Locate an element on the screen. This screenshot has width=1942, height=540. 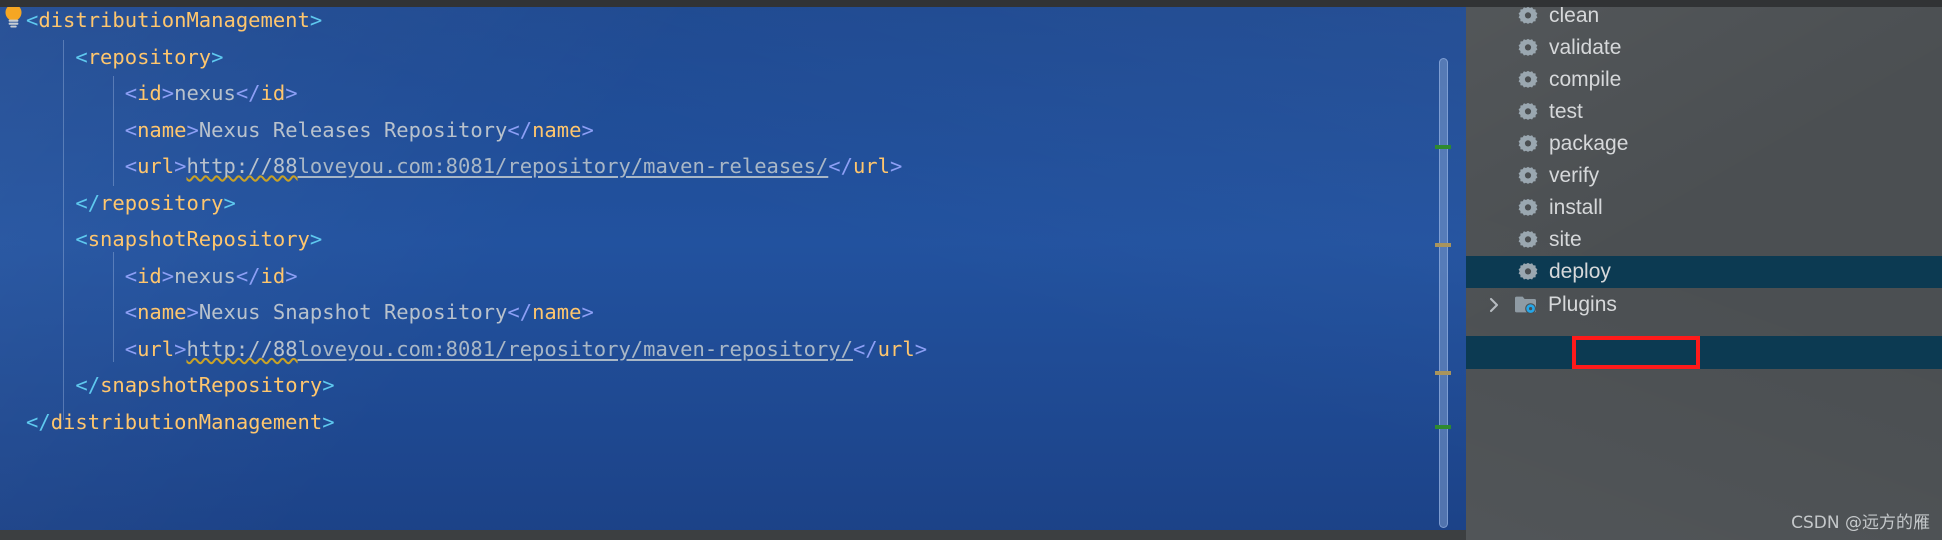
deploy-selection-strip is located at coordinates (1704, 352).